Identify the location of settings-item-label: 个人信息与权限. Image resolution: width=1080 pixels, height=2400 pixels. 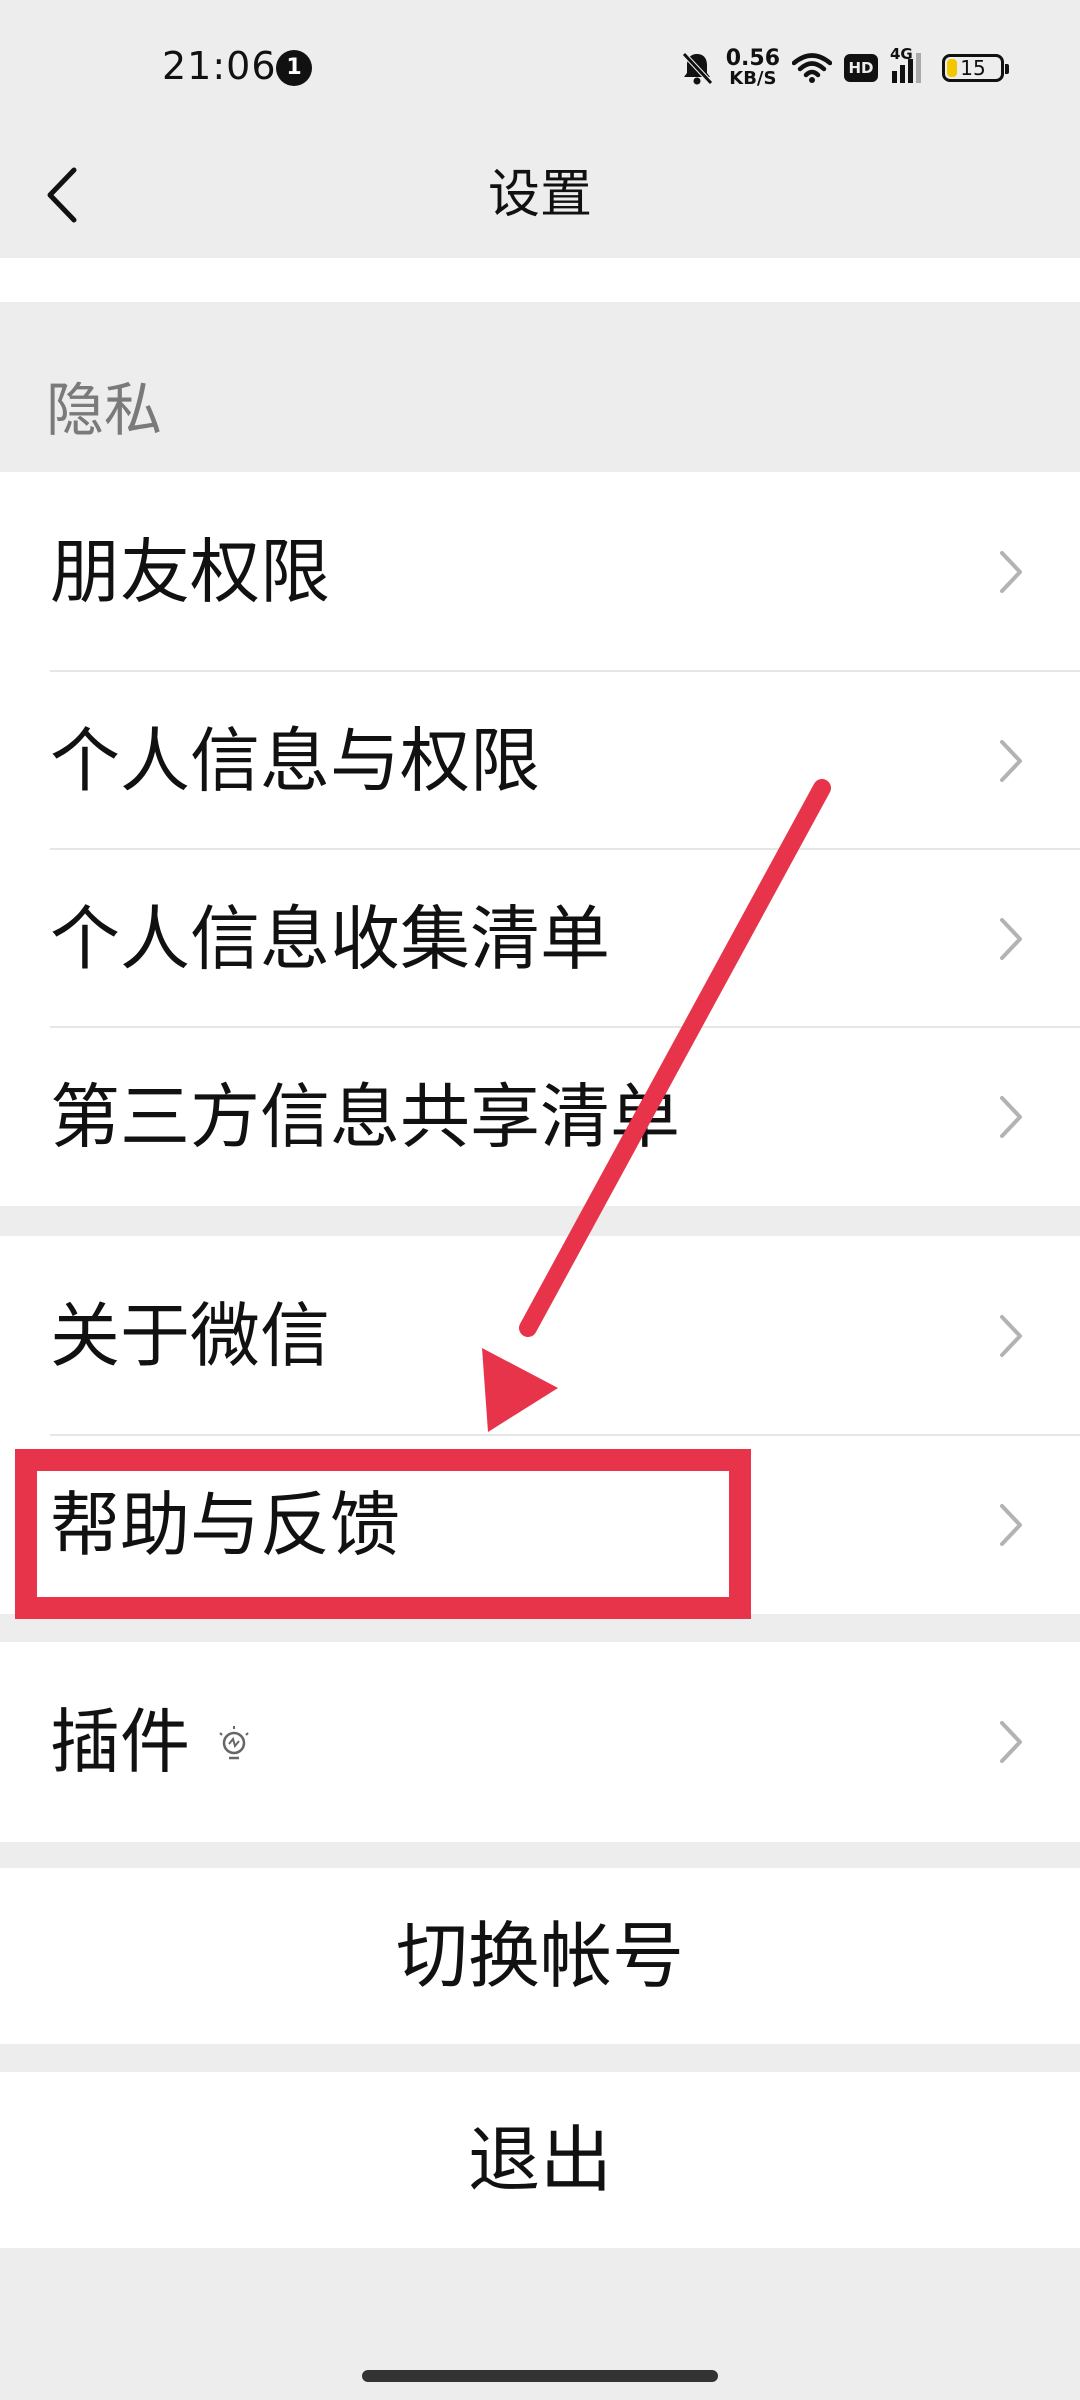
(295, 761).